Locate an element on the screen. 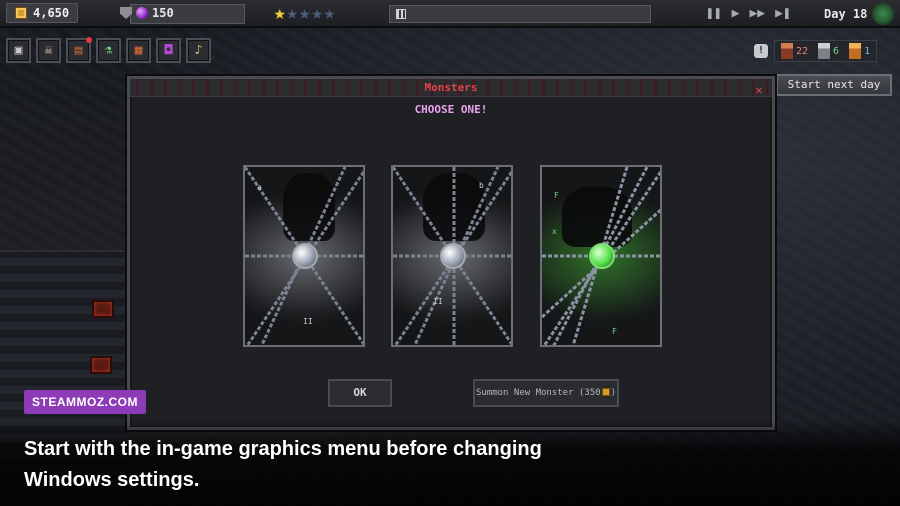 Image resolution: width=900 pixels, height=506 pixels. brand-badge: STEAMMOZ.COM is located at coordinates (85, 402).